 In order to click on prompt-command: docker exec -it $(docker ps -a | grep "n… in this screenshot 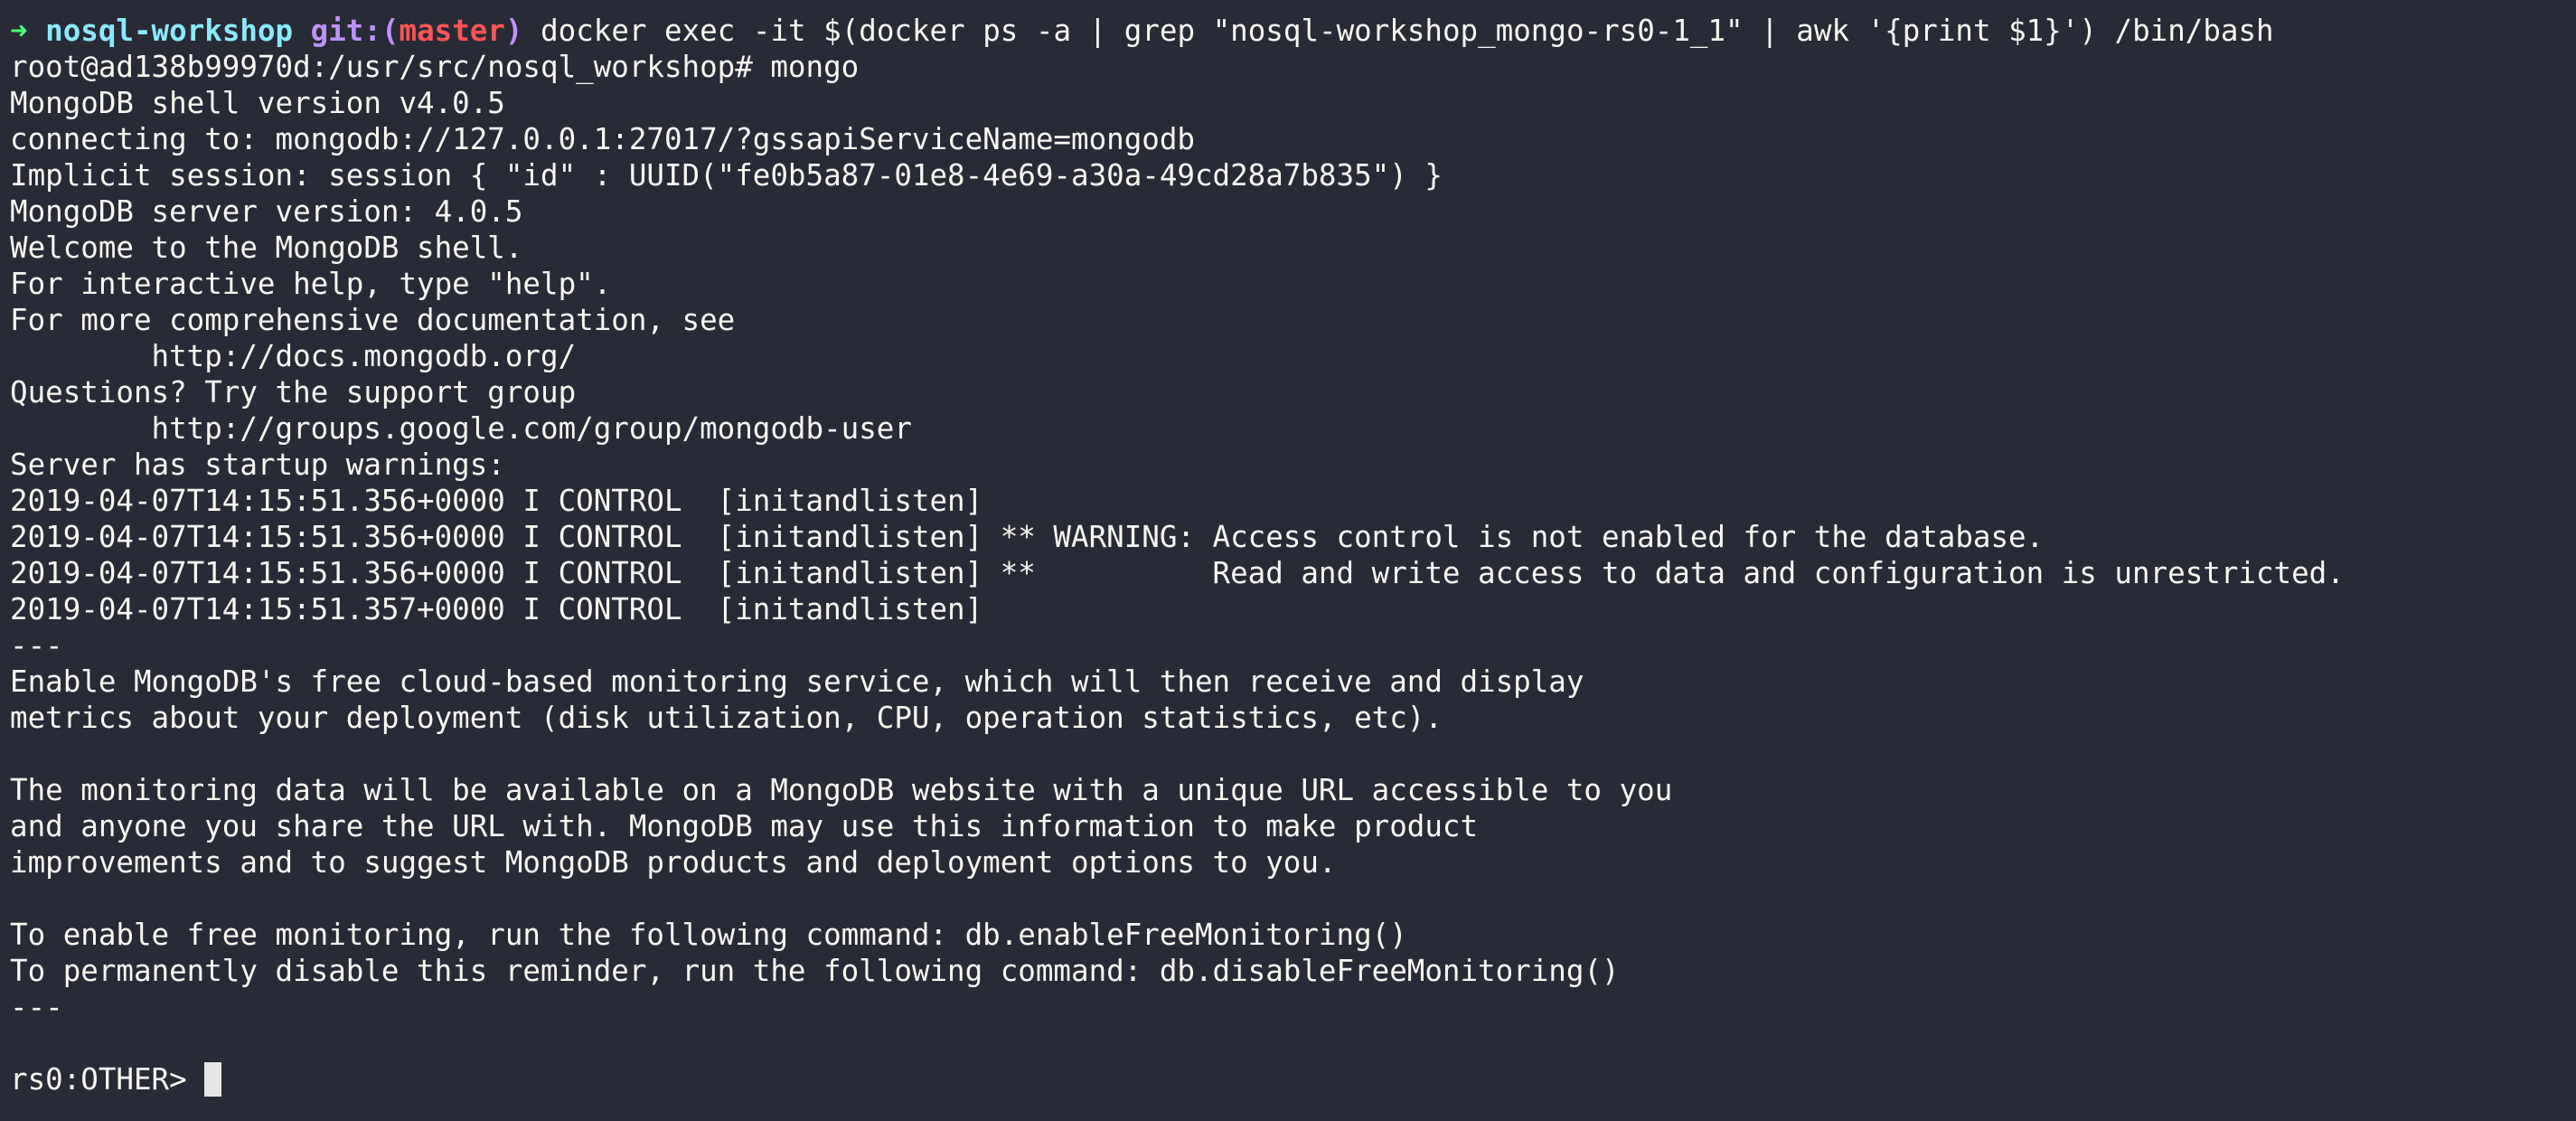, I will do `click(1407, 31)`.